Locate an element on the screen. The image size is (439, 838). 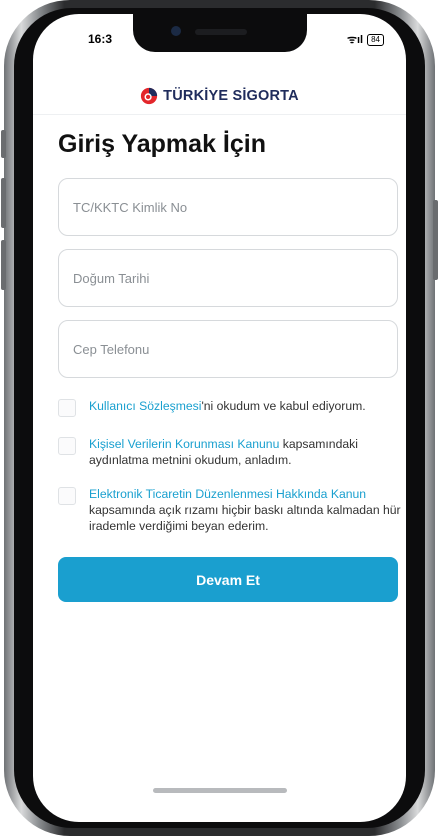
e-commerce-checkbox is located at coordinates (67, 496).